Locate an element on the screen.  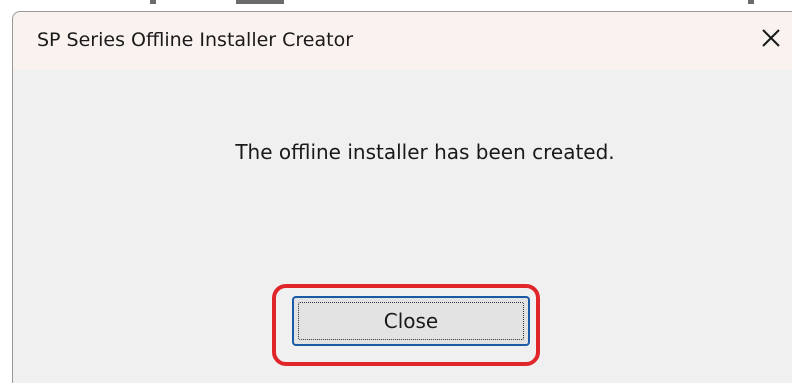
close-button: Close is located at coordinates (411, 321).